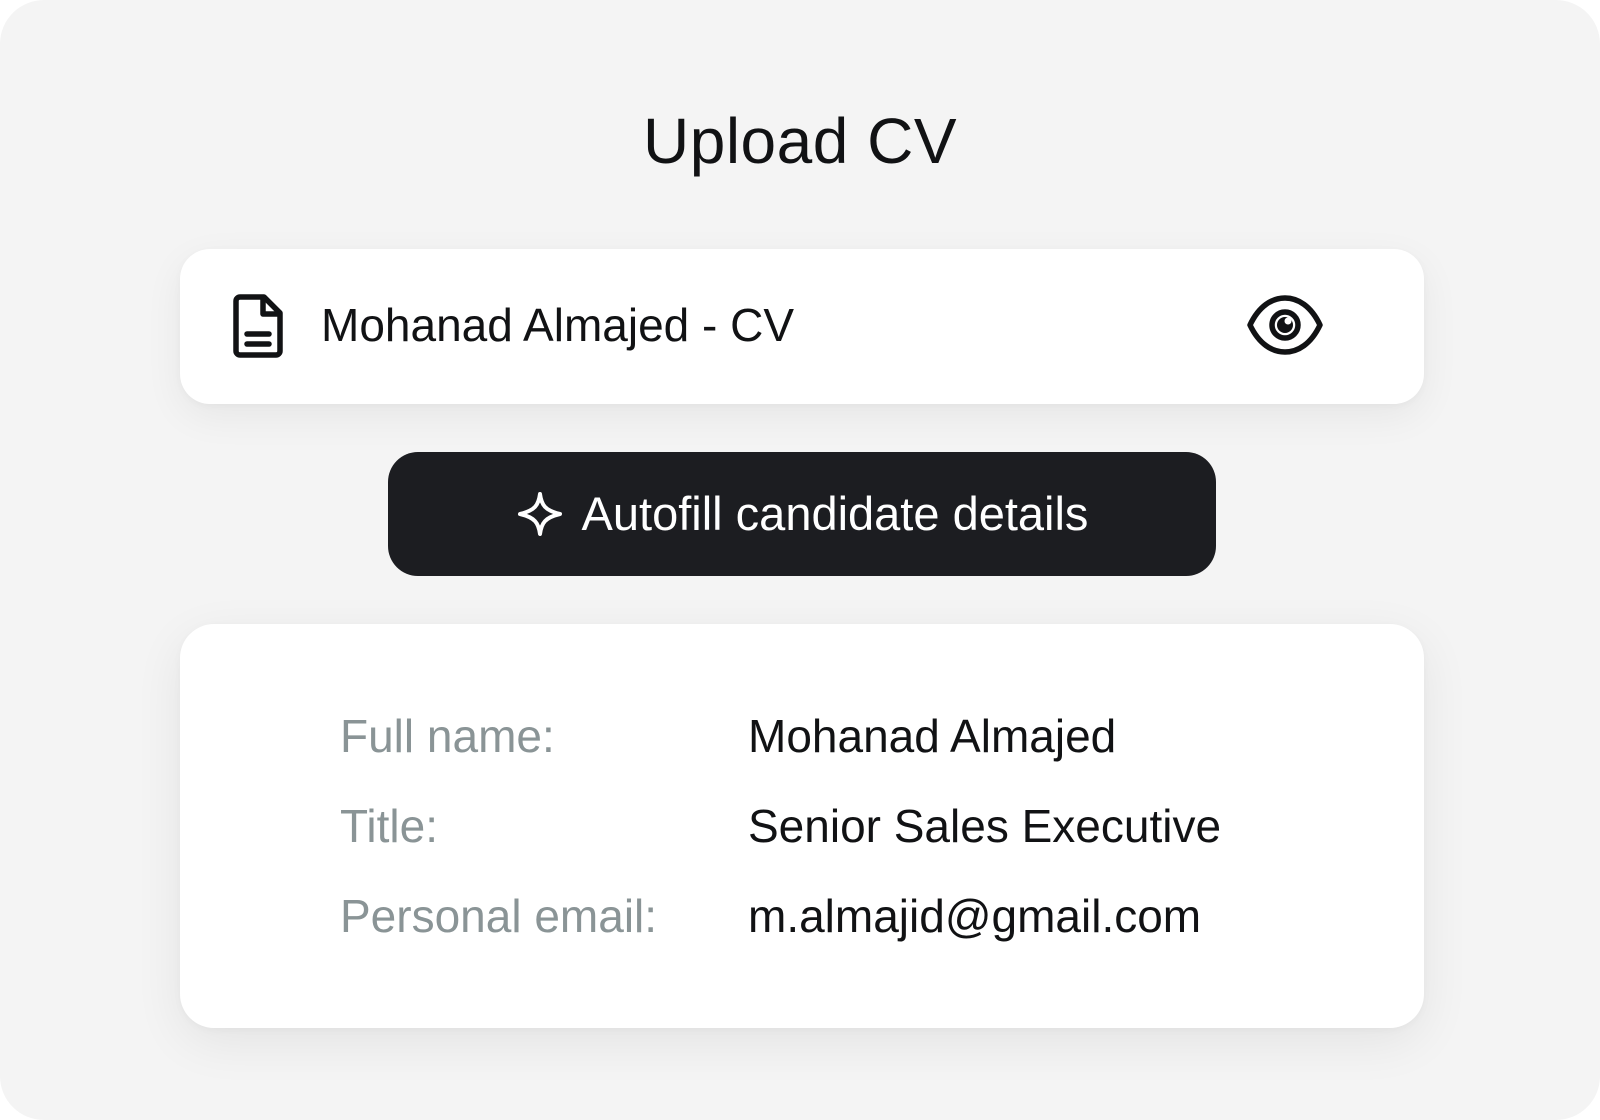  I want to click on full-name-label: Full name:, so click(447, 736).